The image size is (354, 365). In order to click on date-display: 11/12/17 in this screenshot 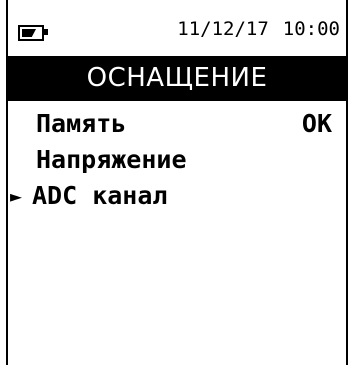, I will do `click(223, 29)`.